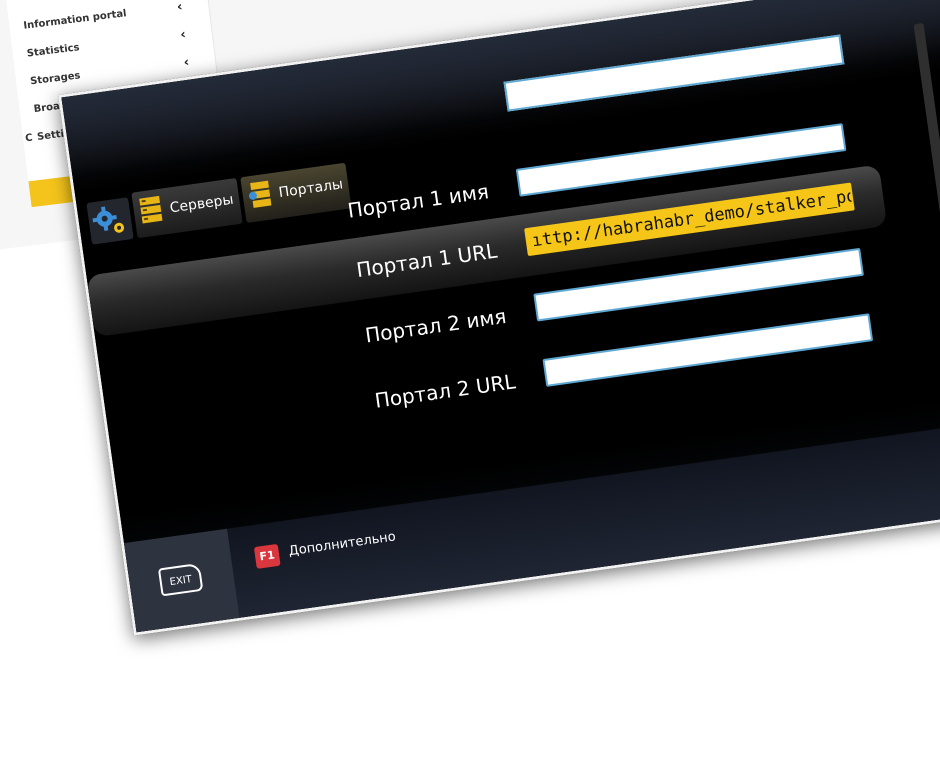 This screenshot has width=940, height=769. I want to click on vertical-scrollbar, so click(926, 201).